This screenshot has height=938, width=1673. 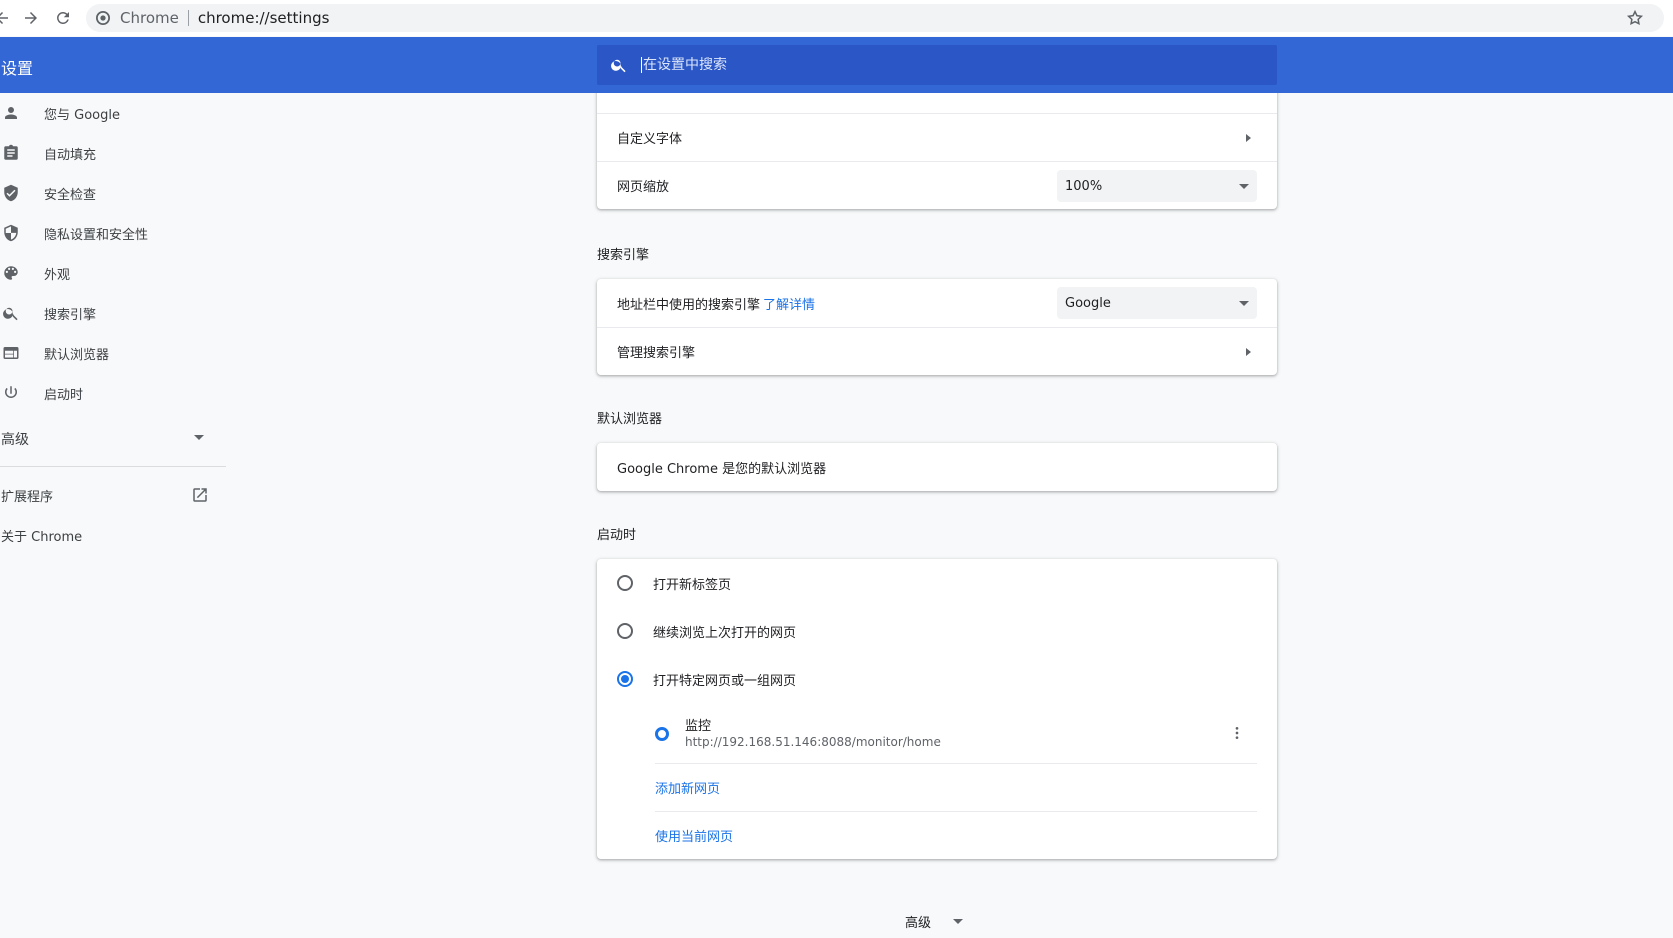 I want to click on browser-toolbar: Chrome chrome://settings, so click(x=836, y=18).